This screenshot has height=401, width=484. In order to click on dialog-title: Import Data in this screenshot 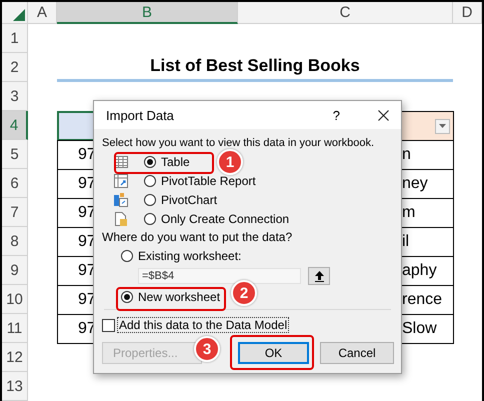, I will do `click(140, 115)`.